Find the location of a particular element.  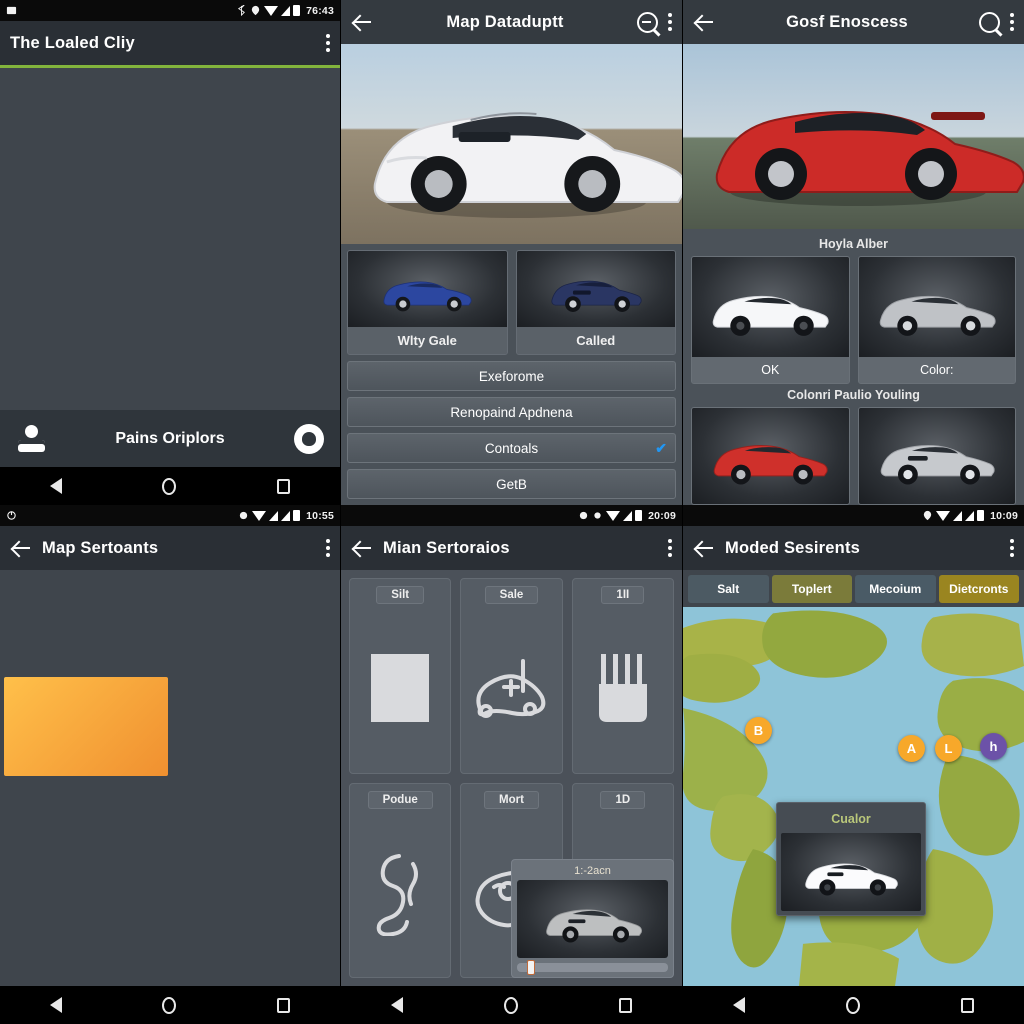

car-card-selected is located at coordinates (86, 726).